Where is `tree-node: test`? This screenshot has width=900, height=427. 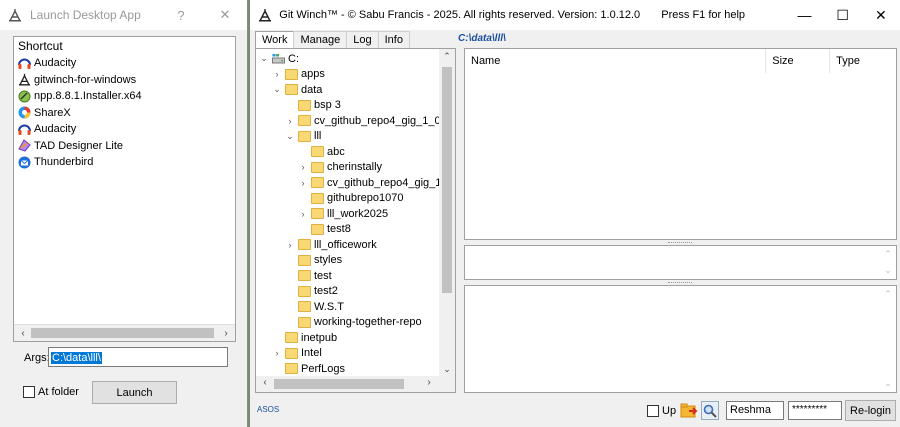 tree-node: test is located at coordinates (308, 276).